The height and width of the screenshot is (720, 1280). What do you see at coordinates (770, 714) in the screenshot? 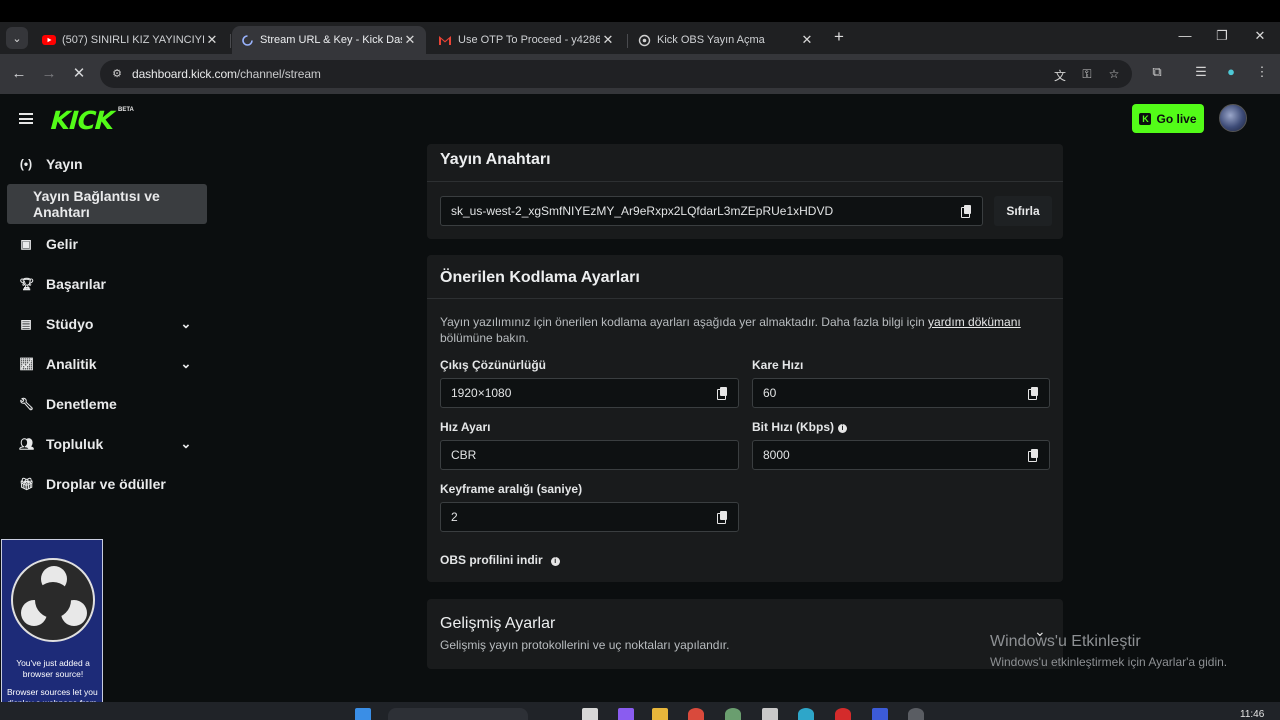
I see `store-icon` at bounding box center [770, 714].